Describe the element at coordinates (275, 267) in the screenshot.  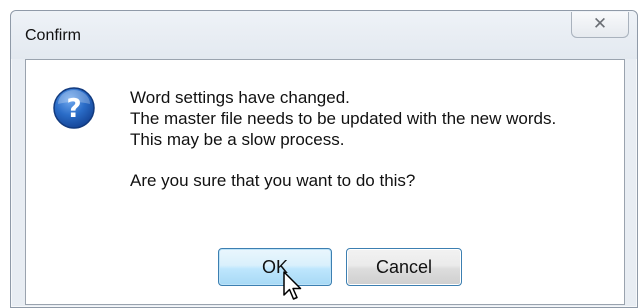
I see `ok-button: OK` at that location.